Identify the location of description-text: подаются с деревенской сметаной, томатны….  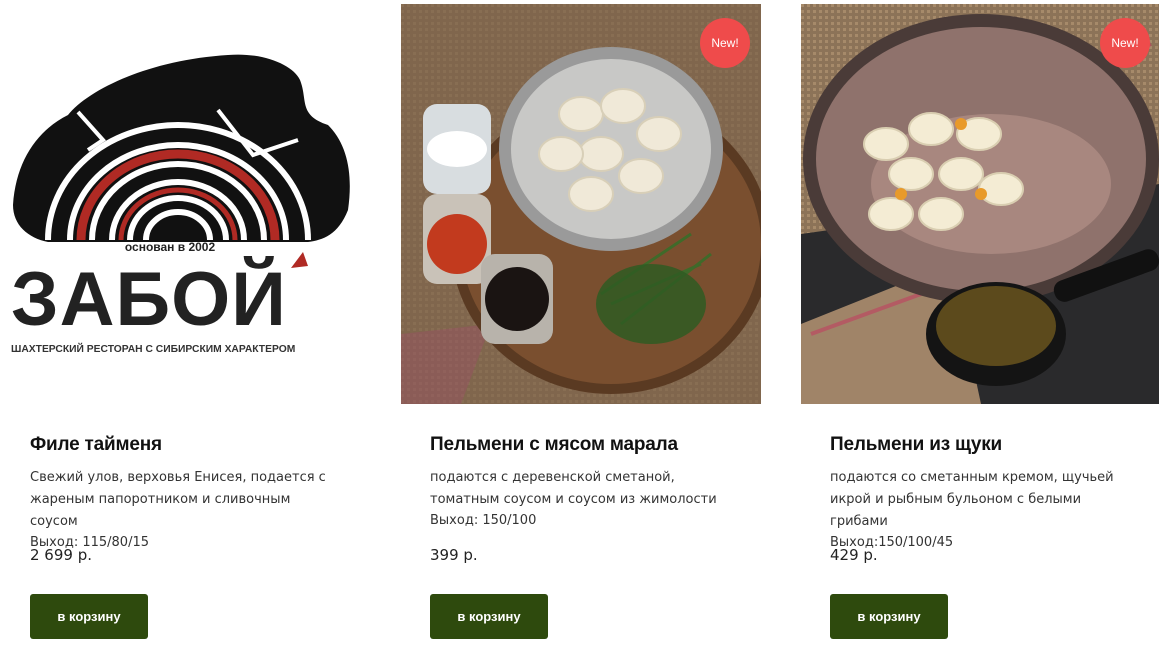
(573, 488).